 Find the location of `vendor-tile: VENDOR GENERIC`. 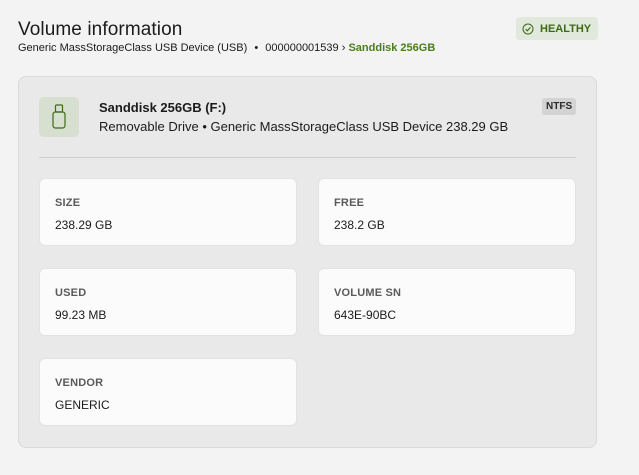

vendor-tile: VENDOR GENERIC is located at coordinates (168, 392).